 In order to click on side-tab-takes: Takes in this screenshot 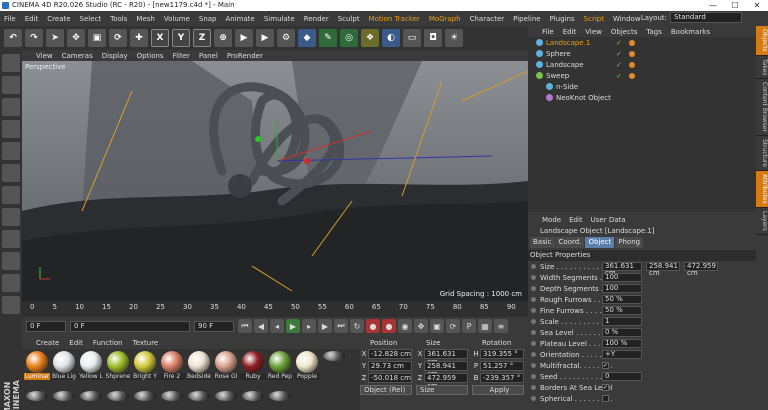, I will do `click(762, 68)`.